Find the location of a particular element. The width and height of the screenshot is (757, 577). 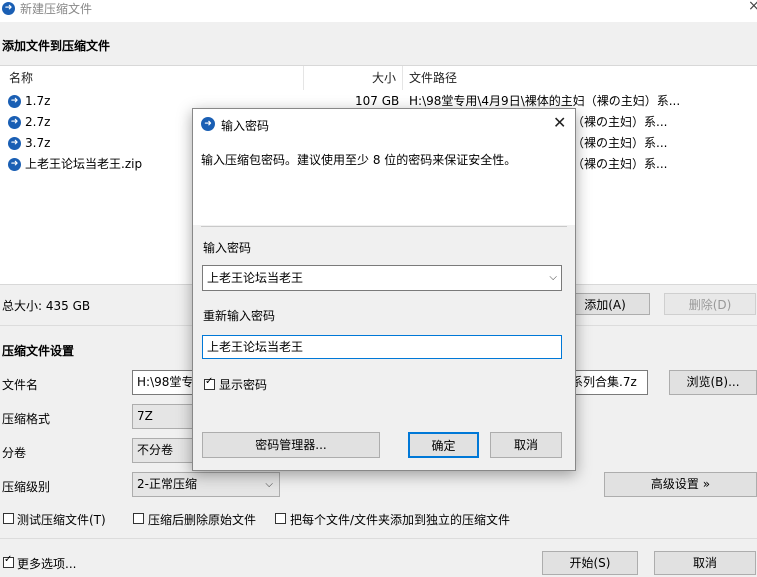

close-icon: ✕ is located at coordinates (559, 122).